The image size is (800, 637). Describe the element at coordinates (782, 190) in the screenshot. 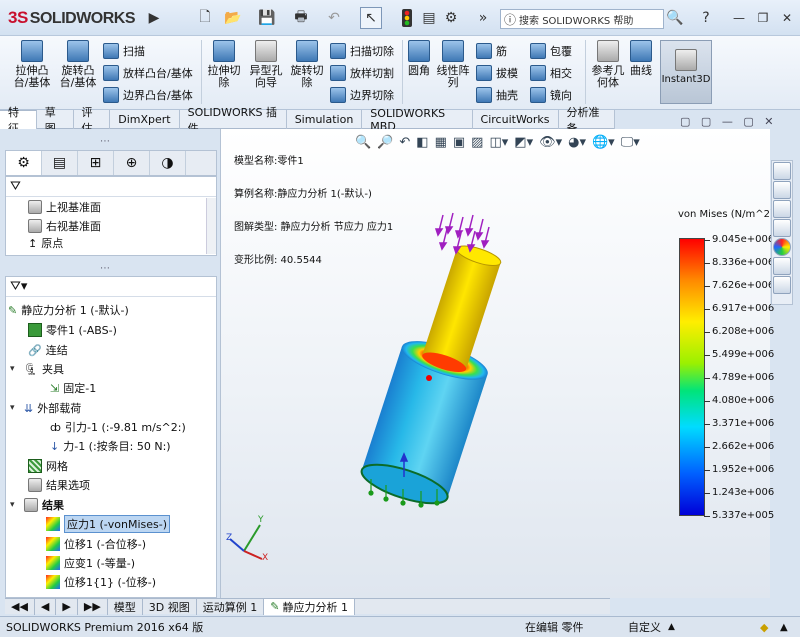

I see `design-library-icon` at that location.